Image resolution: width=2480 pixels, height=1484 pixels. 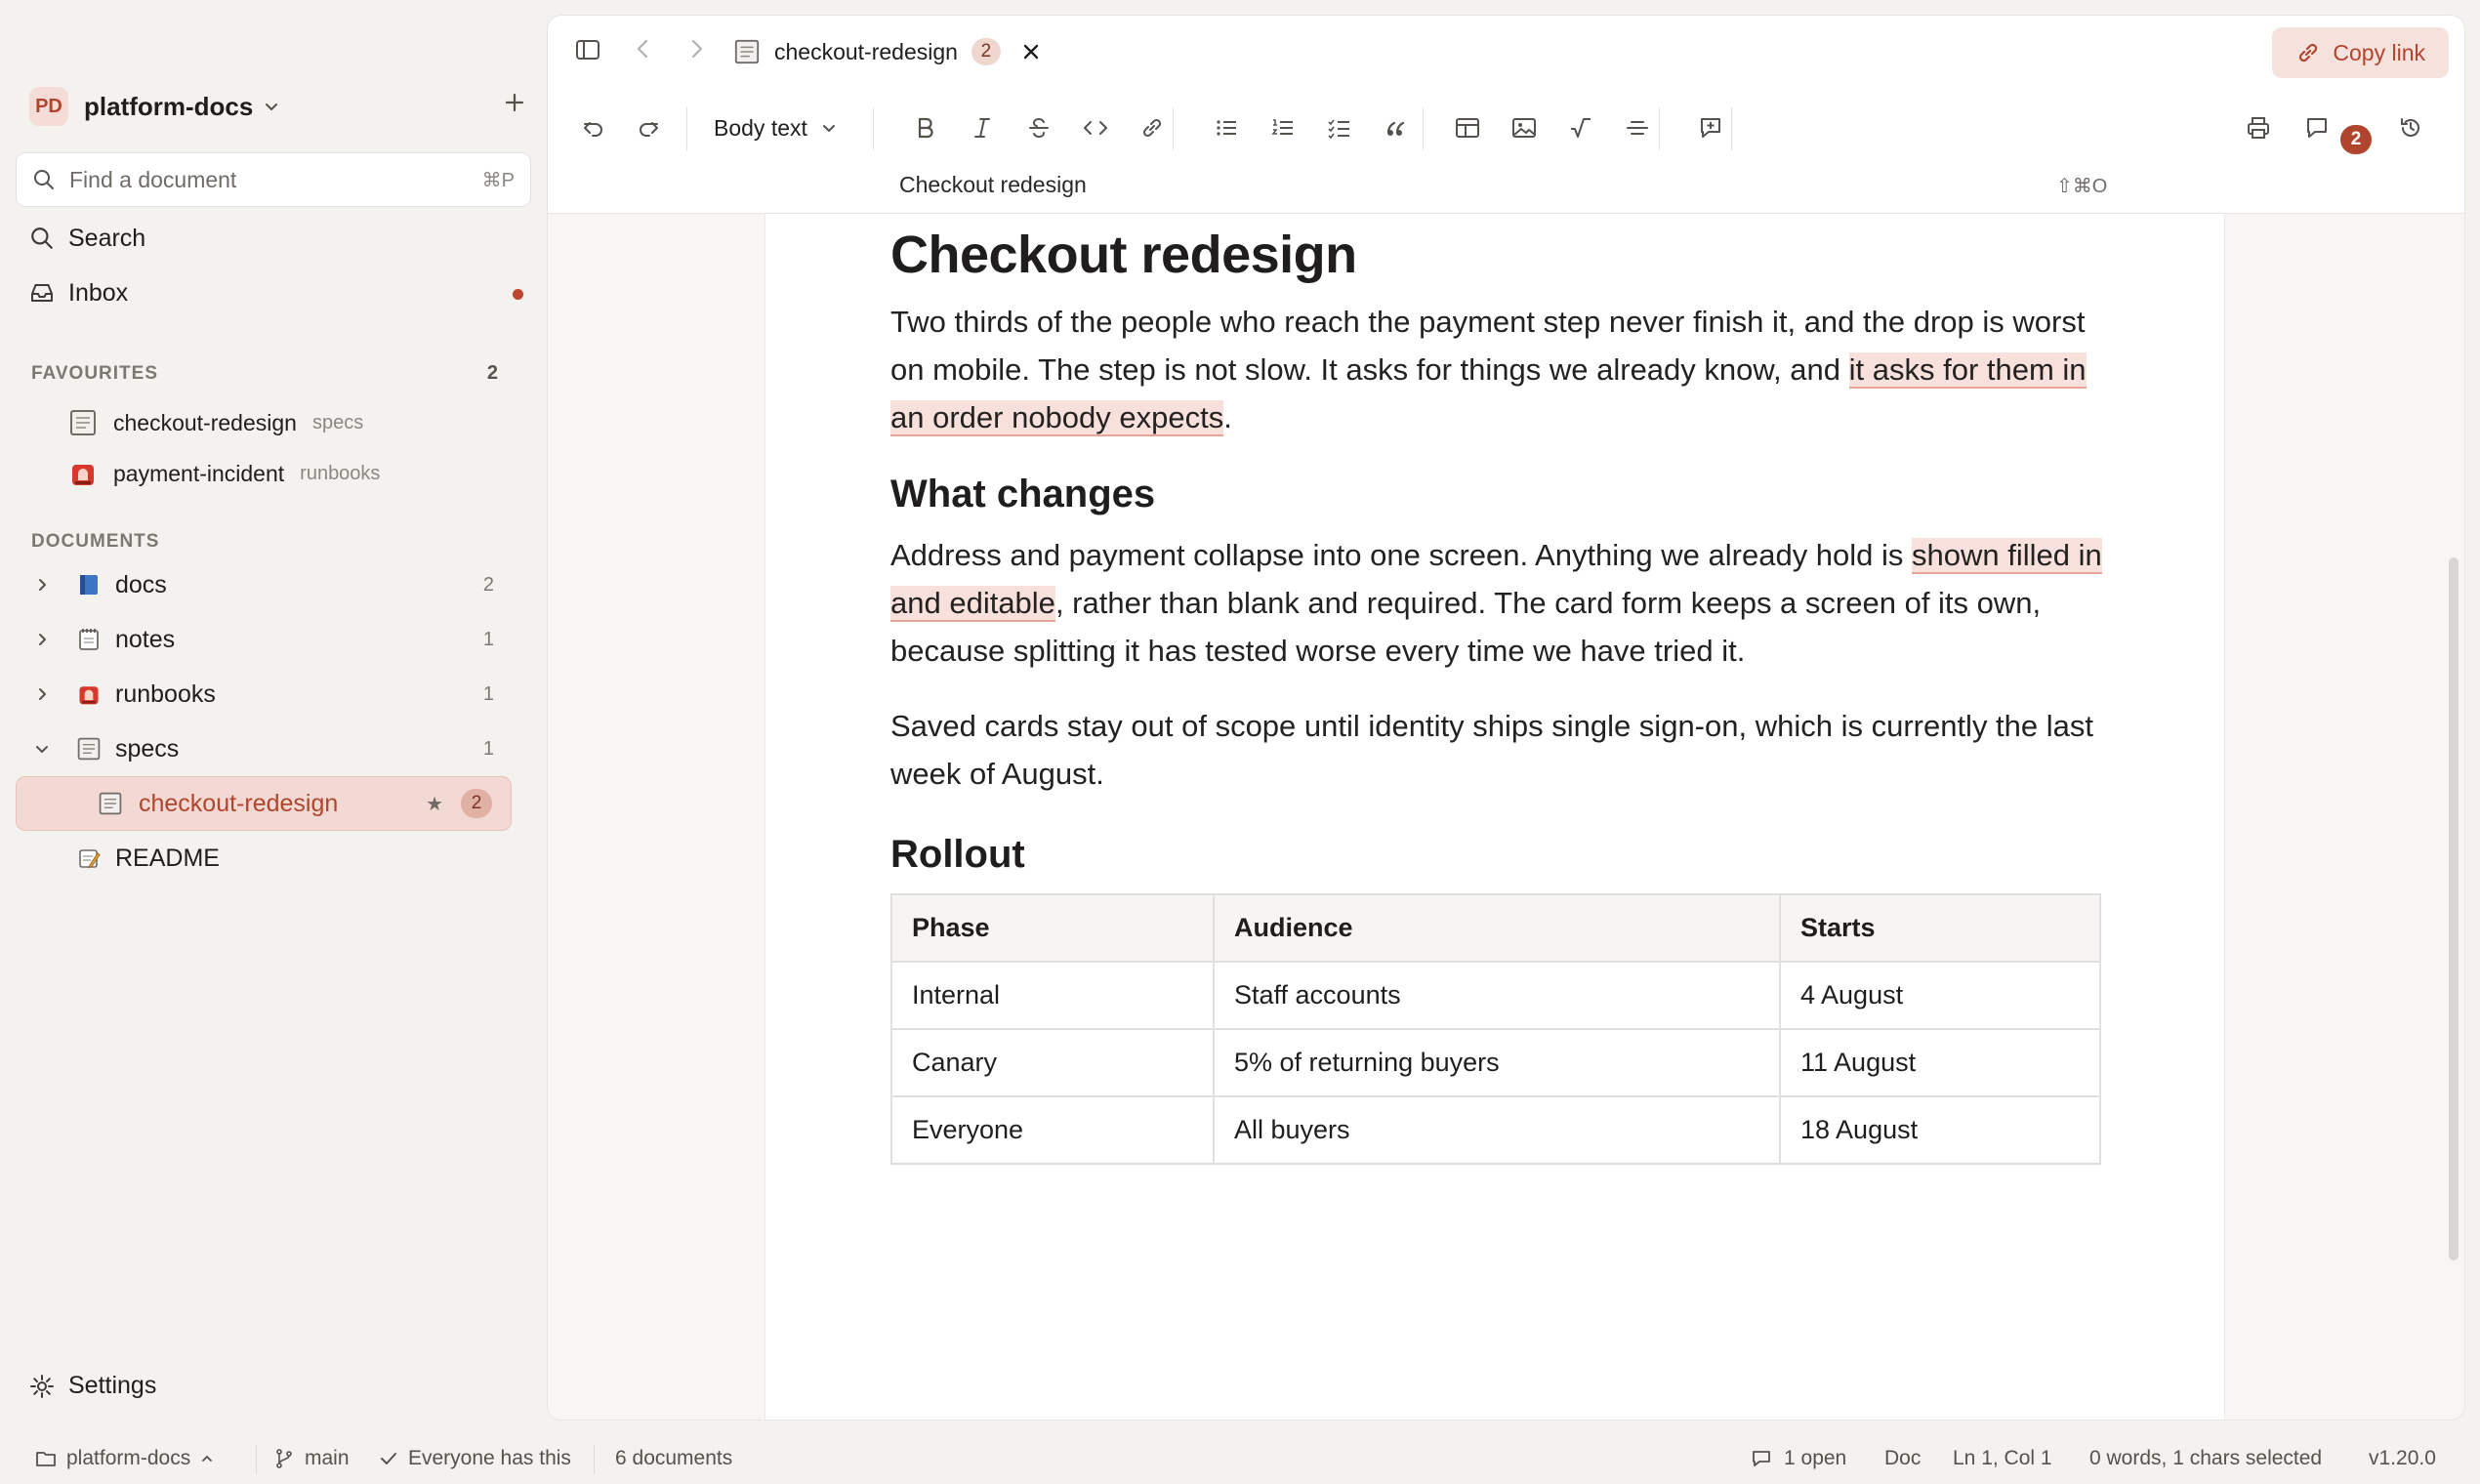 I want to click on status-mode: Doc, so click(x=1902, y=1458).